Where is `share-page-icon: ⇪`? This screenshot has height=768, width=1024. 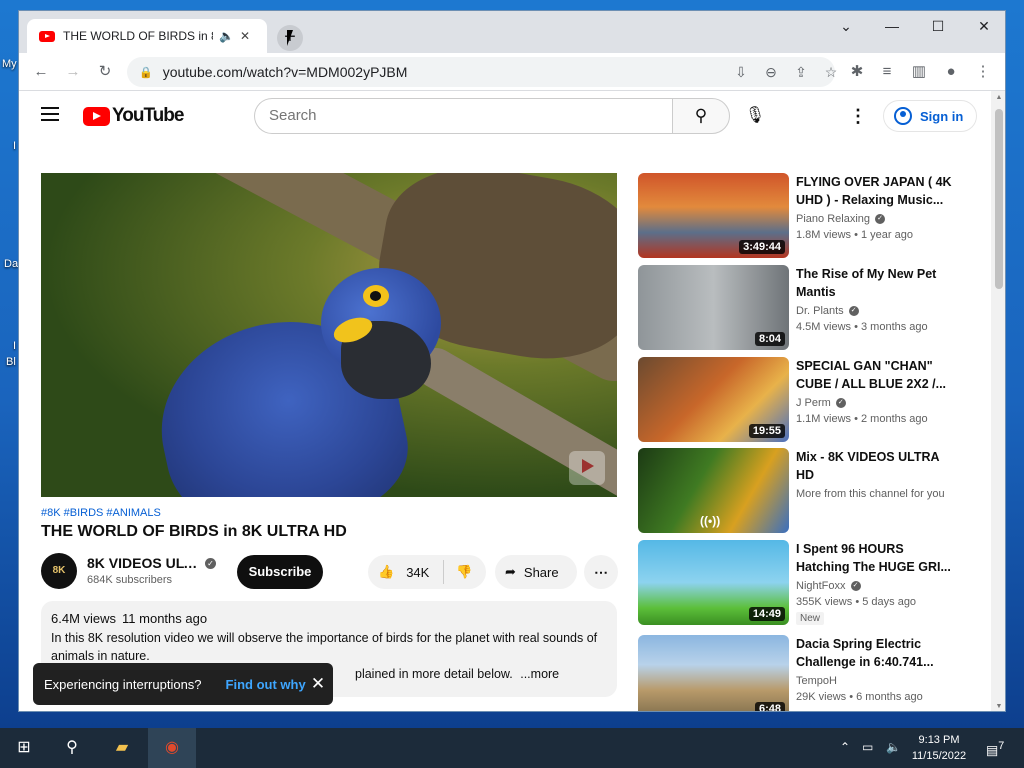
share-page-icon: ⇪ is located at coordinates (801, 72).